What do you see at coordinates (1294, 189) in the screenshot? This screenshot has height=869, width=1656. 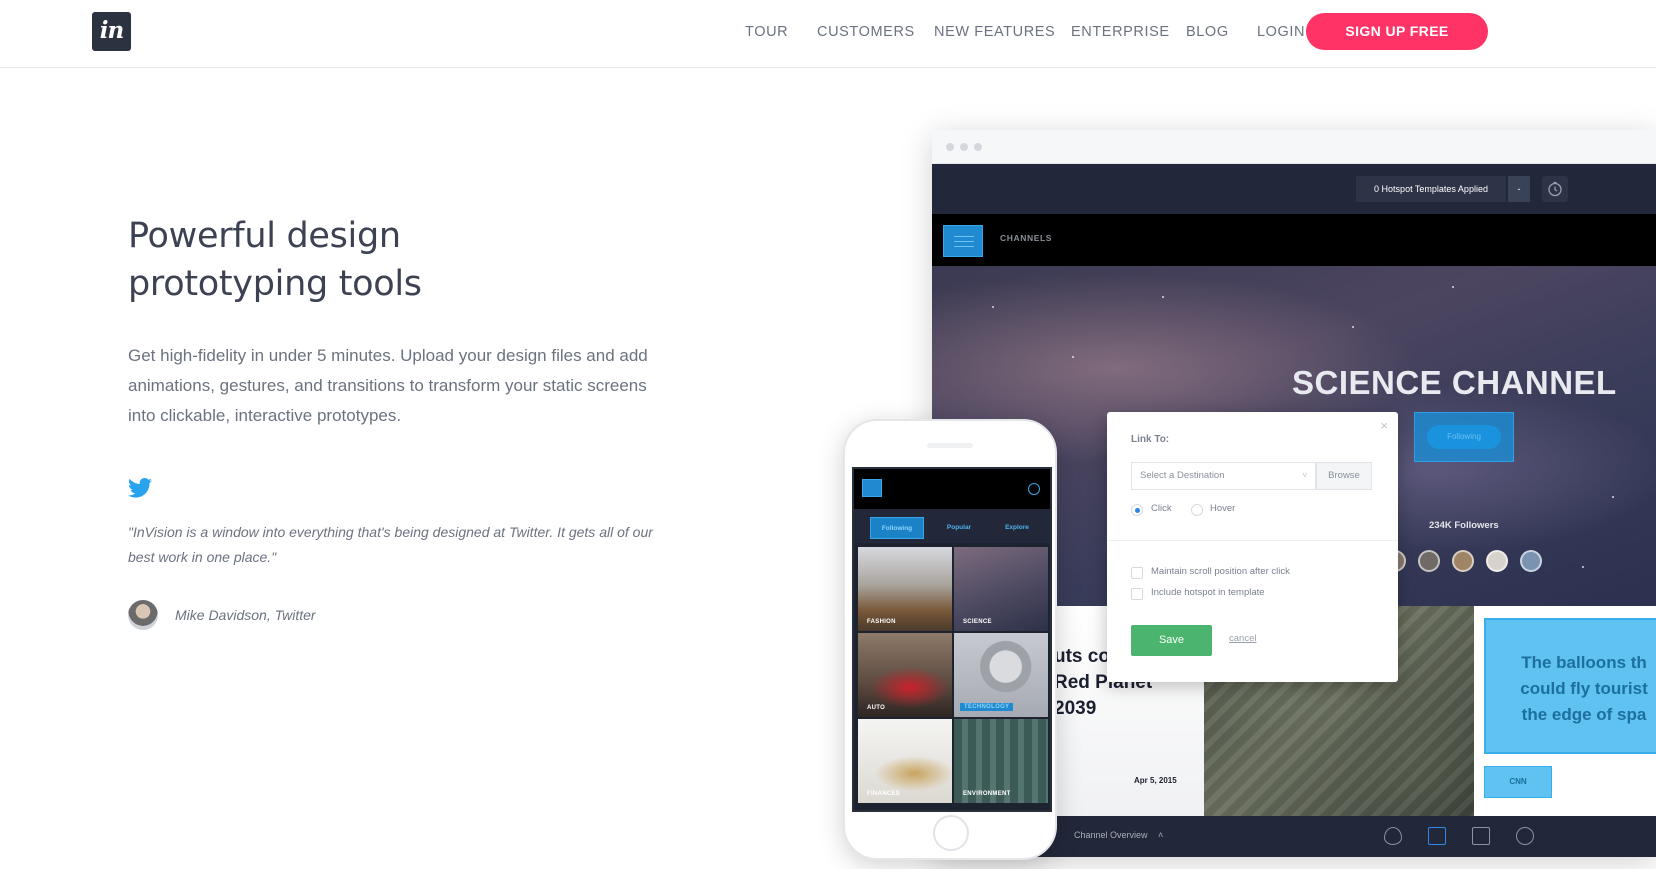 I see `builder-toolbar: 0 Hotspot Templates Applied -` at bounding box center [1294, 189].